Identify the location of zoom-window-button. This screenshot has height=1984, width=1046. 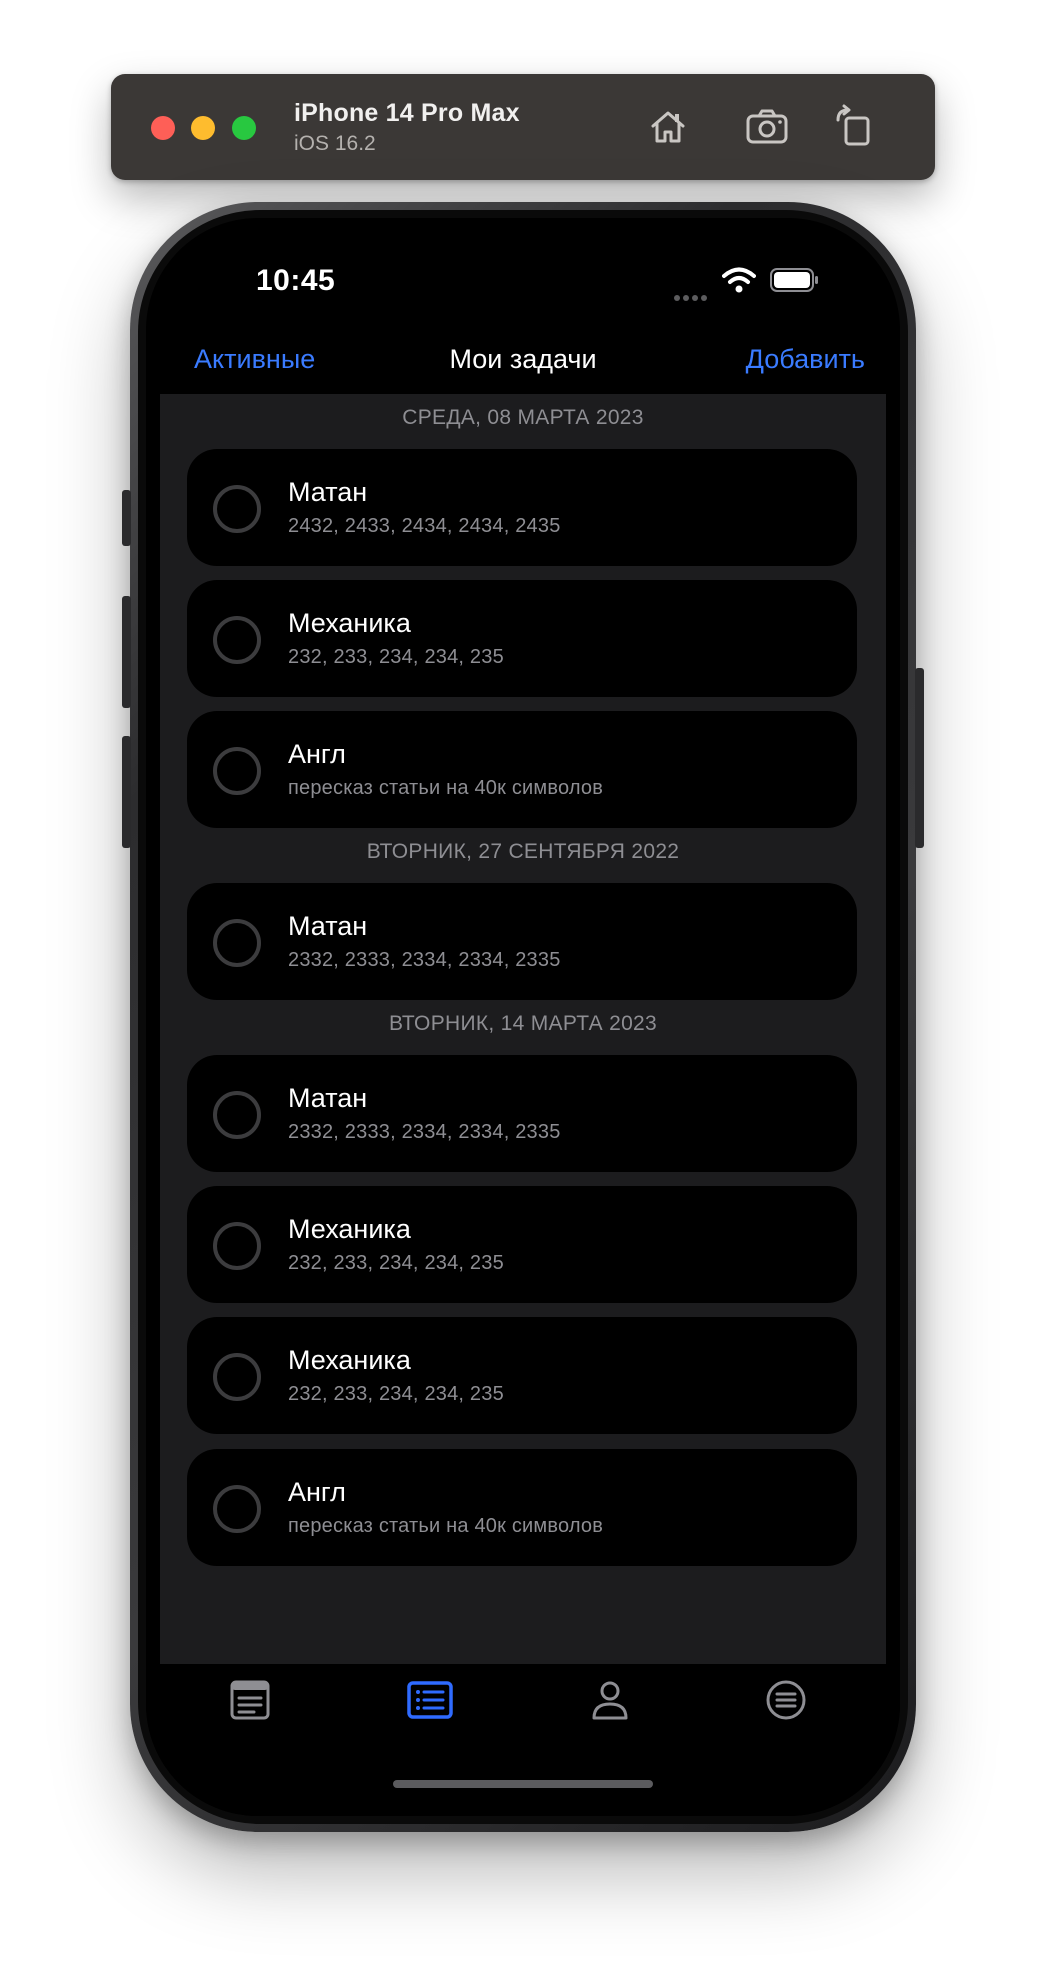
(244, 128).